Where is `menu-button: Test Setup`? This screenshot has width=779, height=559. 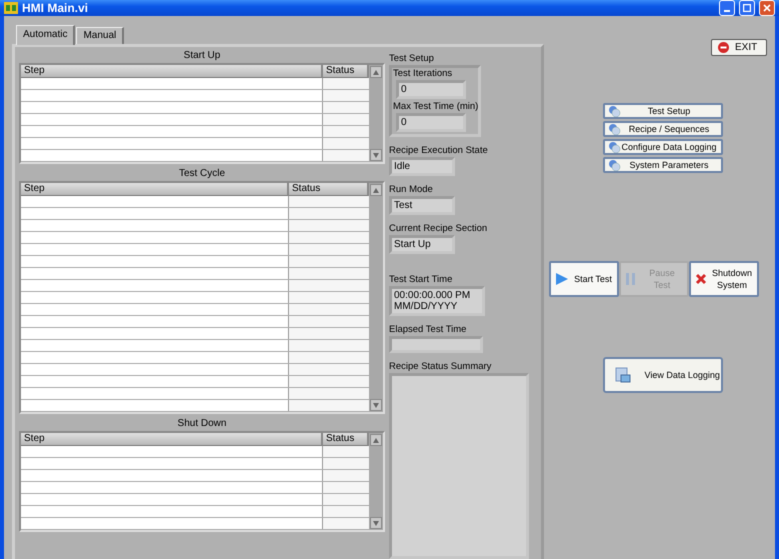 menu-button: Test Setup is located at coordinates (662, 111).